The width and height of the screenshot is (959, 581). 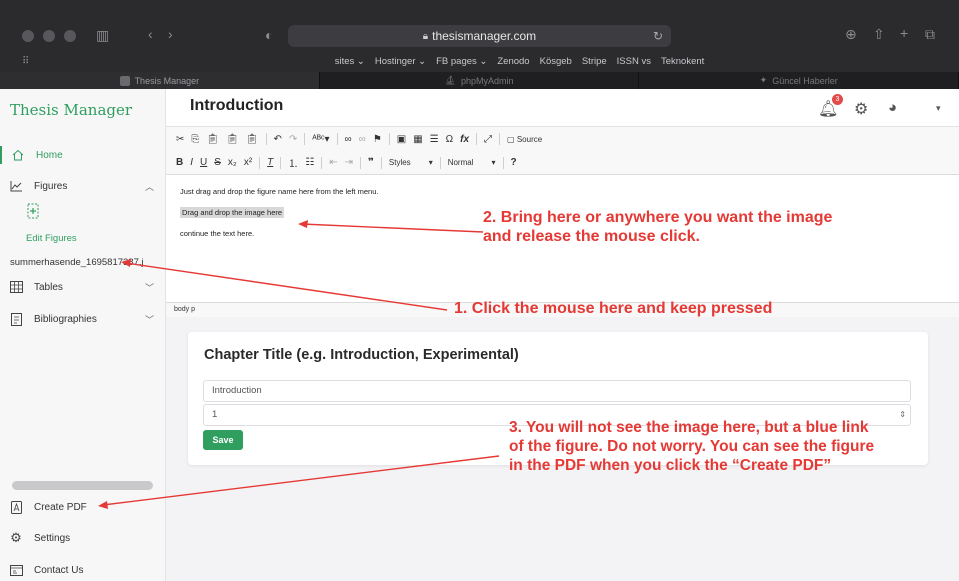 I want to click on forward-icon: ›, so click(x=170, y=34).